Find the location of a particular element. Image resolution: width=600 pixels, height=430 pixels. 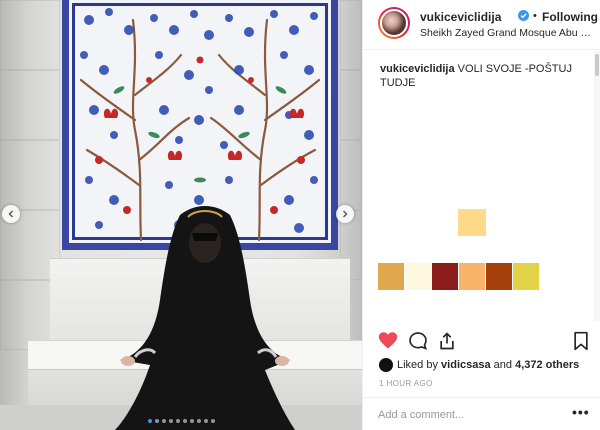

chevron-left-icon is located at coordinates (10, 214).